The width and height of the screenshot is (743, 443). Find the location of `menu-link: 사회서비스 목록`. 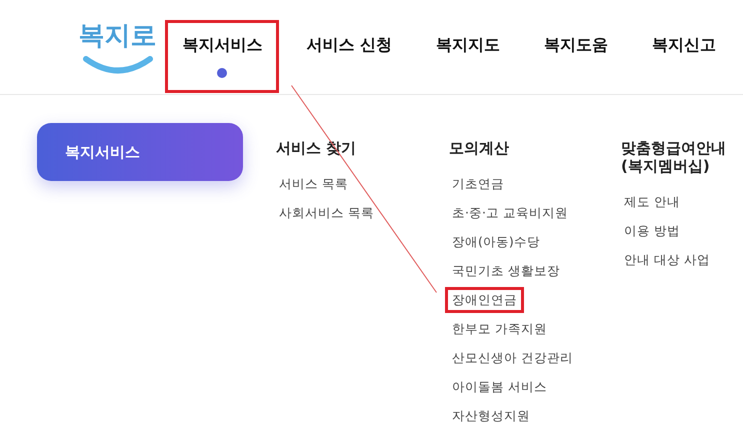

menu-link: 사회서비스 목록 is located at coordinates (326, 213).